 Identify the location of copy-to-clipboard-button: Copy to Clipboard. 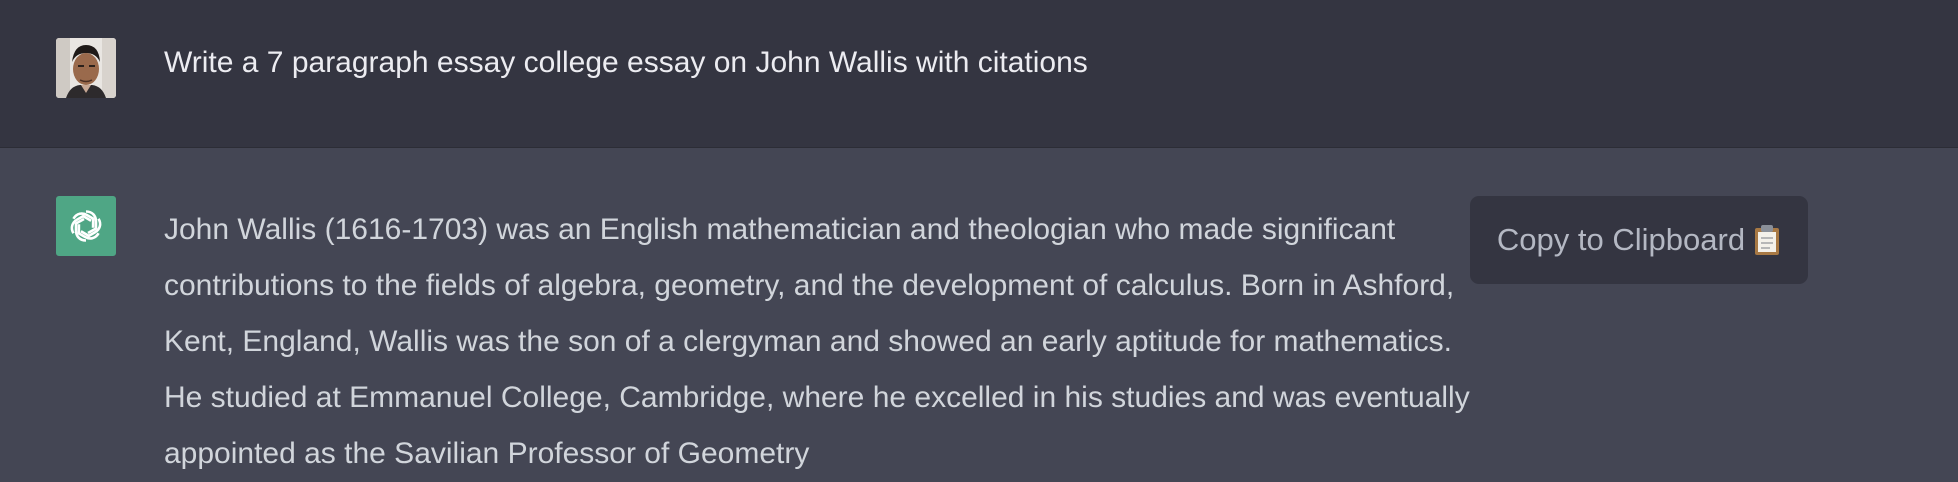
(1639, 240).